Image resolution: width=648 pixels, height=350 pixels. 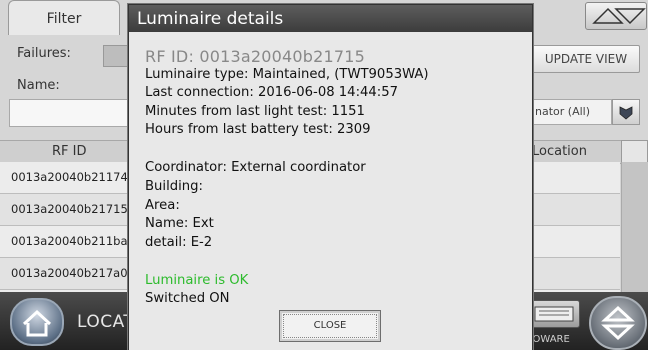 I want to click on header-location: Location, so click(x=559, y=152).